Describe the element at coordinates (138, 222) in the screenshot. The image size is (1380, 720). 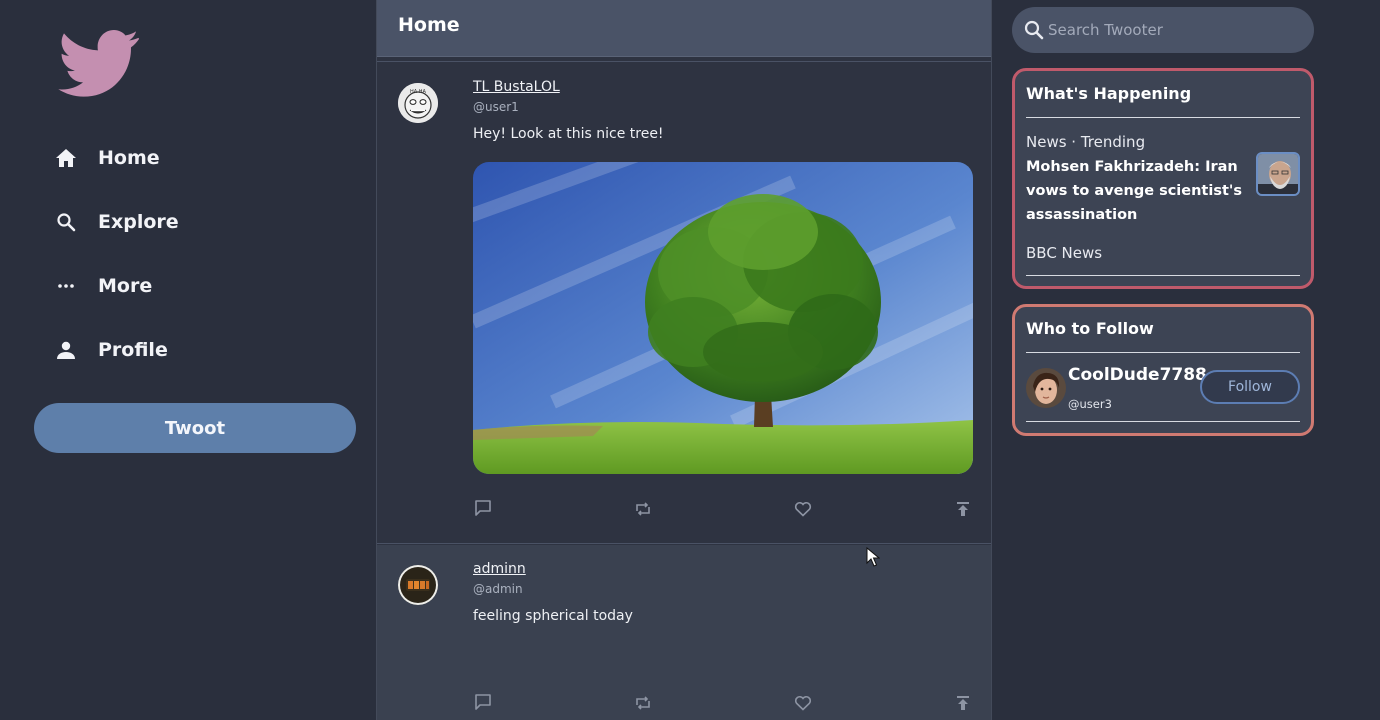
I see `nav-label-explore: Explore` at that location.